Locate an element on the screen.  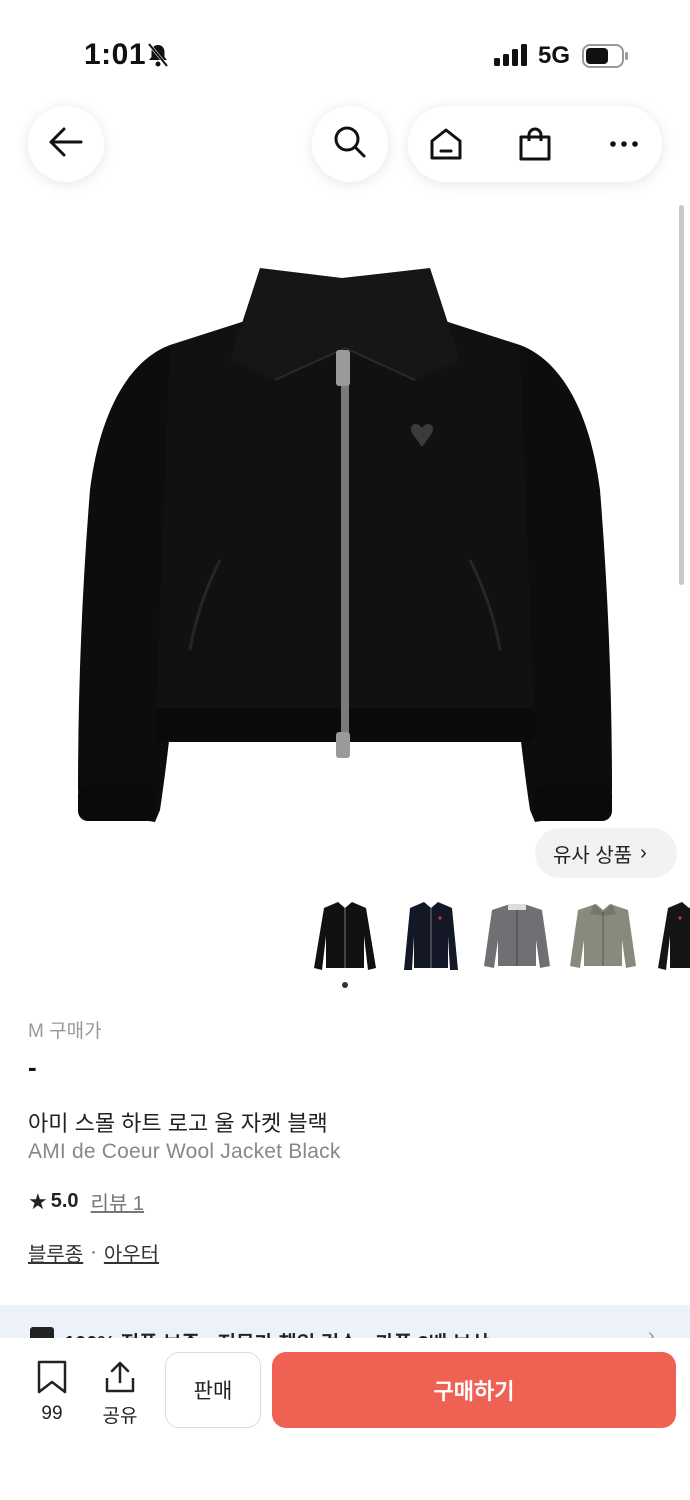
category-link-blouson: 블루종 is located at coordinates (55, 1252).